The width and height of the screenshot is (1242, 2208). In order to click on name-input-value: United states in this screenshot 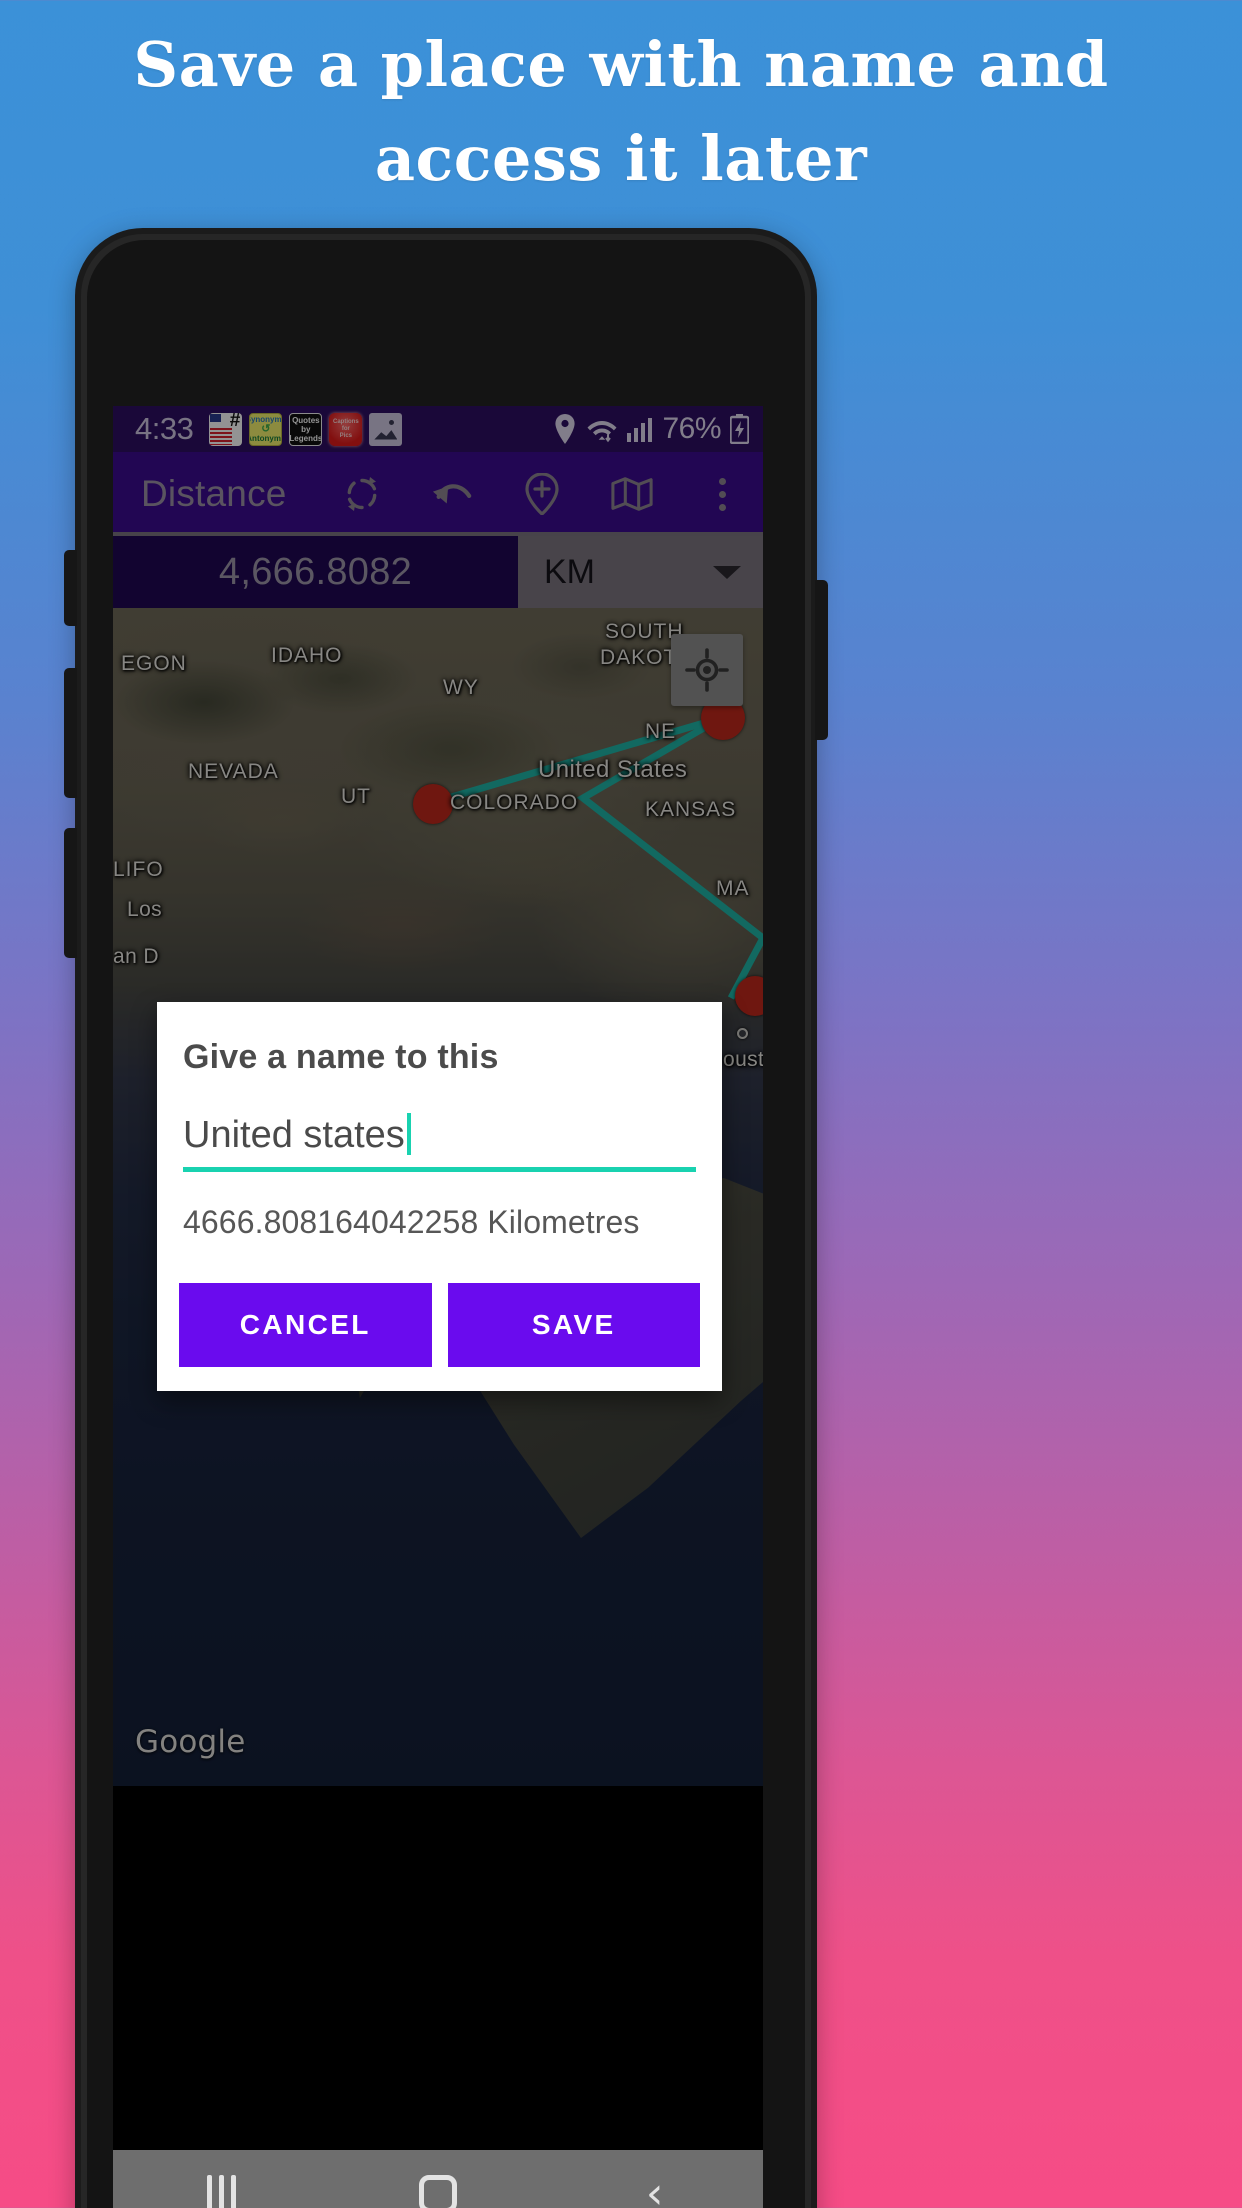, I will do `click(294, 1135)`.